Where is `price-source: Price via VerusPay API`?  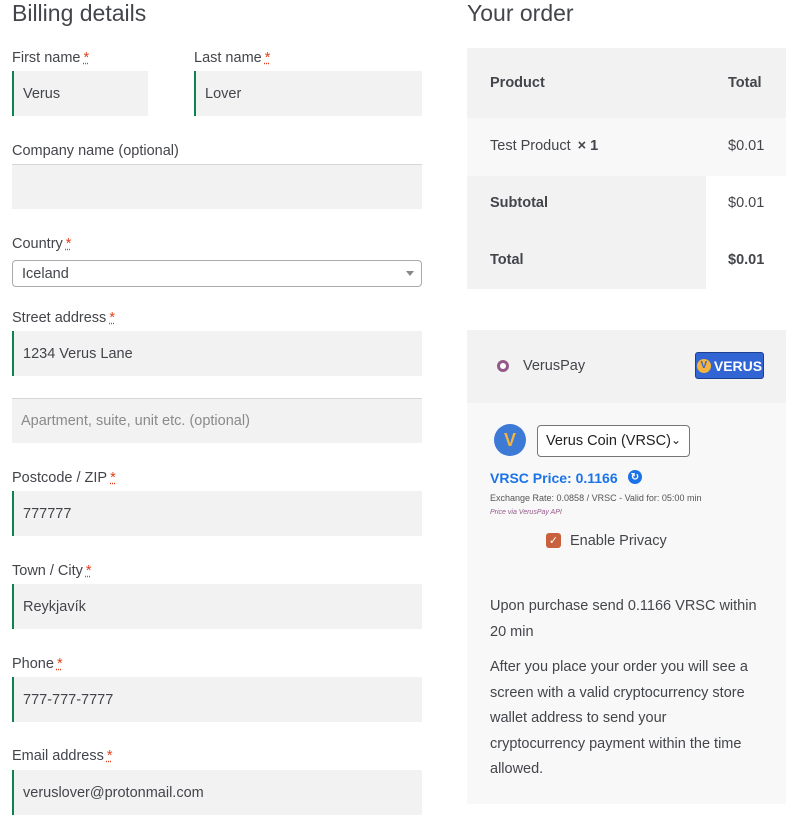
price-source: Price via VerusPay API is located at coordinates (526, 512).